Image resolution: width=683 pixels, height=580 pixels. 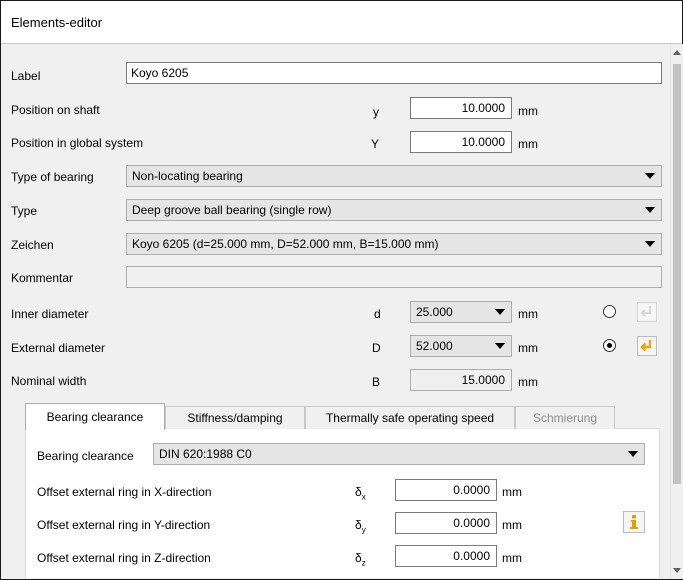 I want to click on type-select: Deep groove ball bearing (single row), so click(x=394, y=210).